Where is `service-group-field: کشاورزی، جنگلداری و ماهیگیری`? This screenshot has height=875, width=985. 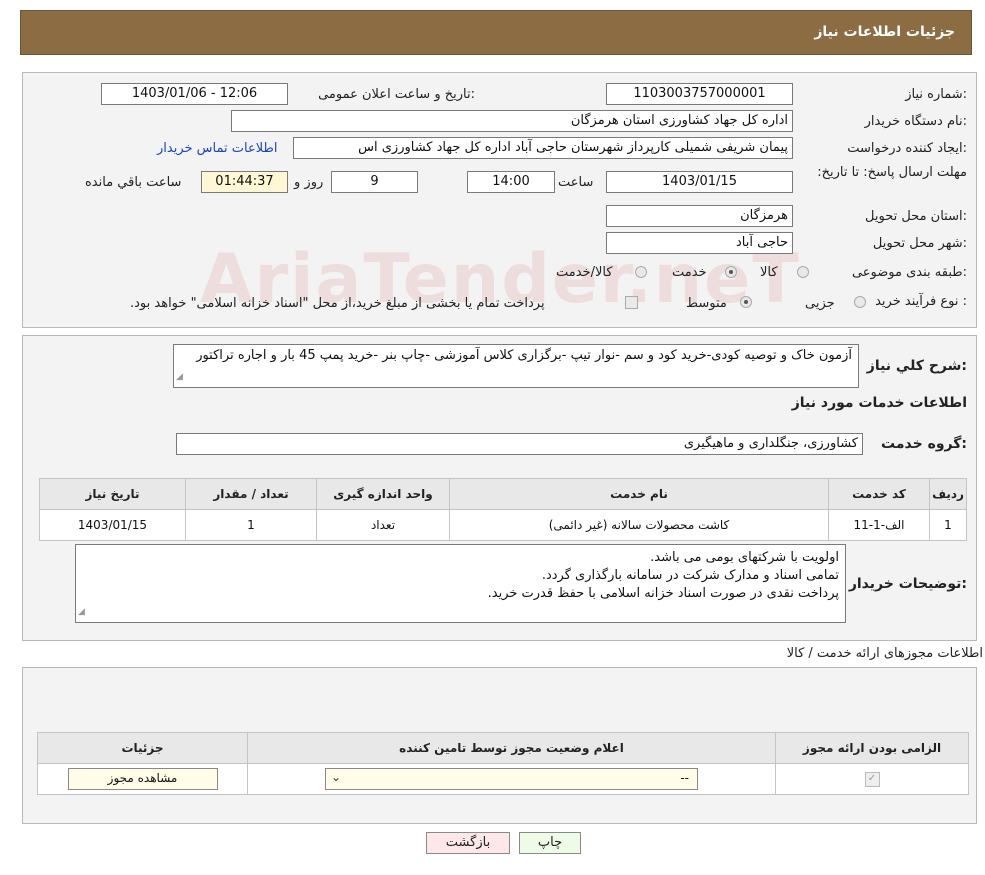
service-group-field: کشاورزی، جنگلداری و ماهیگیری is located at coordinates (519, 444).